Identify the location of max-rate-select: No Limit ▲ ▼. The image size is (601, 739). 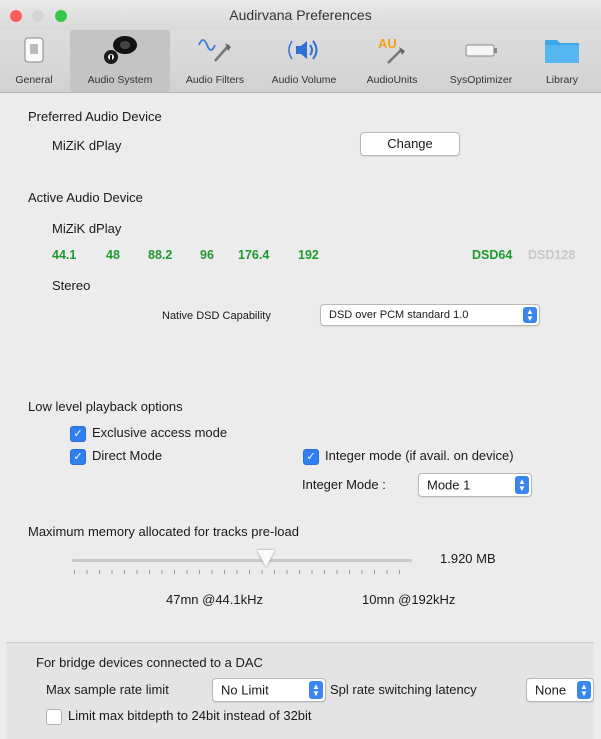
(269, 690).